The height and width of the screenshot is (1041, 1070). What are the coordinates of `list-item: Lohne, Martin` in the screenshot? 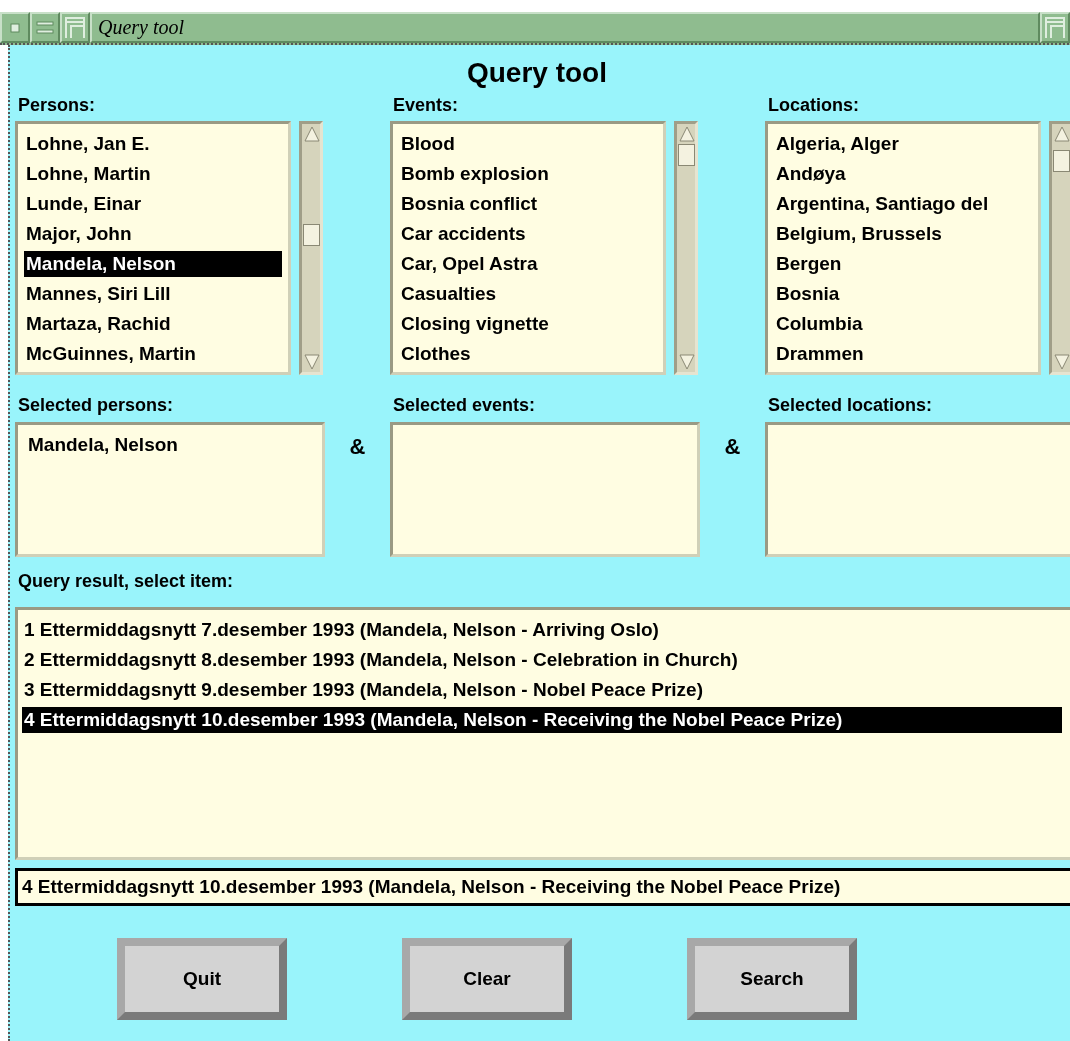 It's located at (153, 174).